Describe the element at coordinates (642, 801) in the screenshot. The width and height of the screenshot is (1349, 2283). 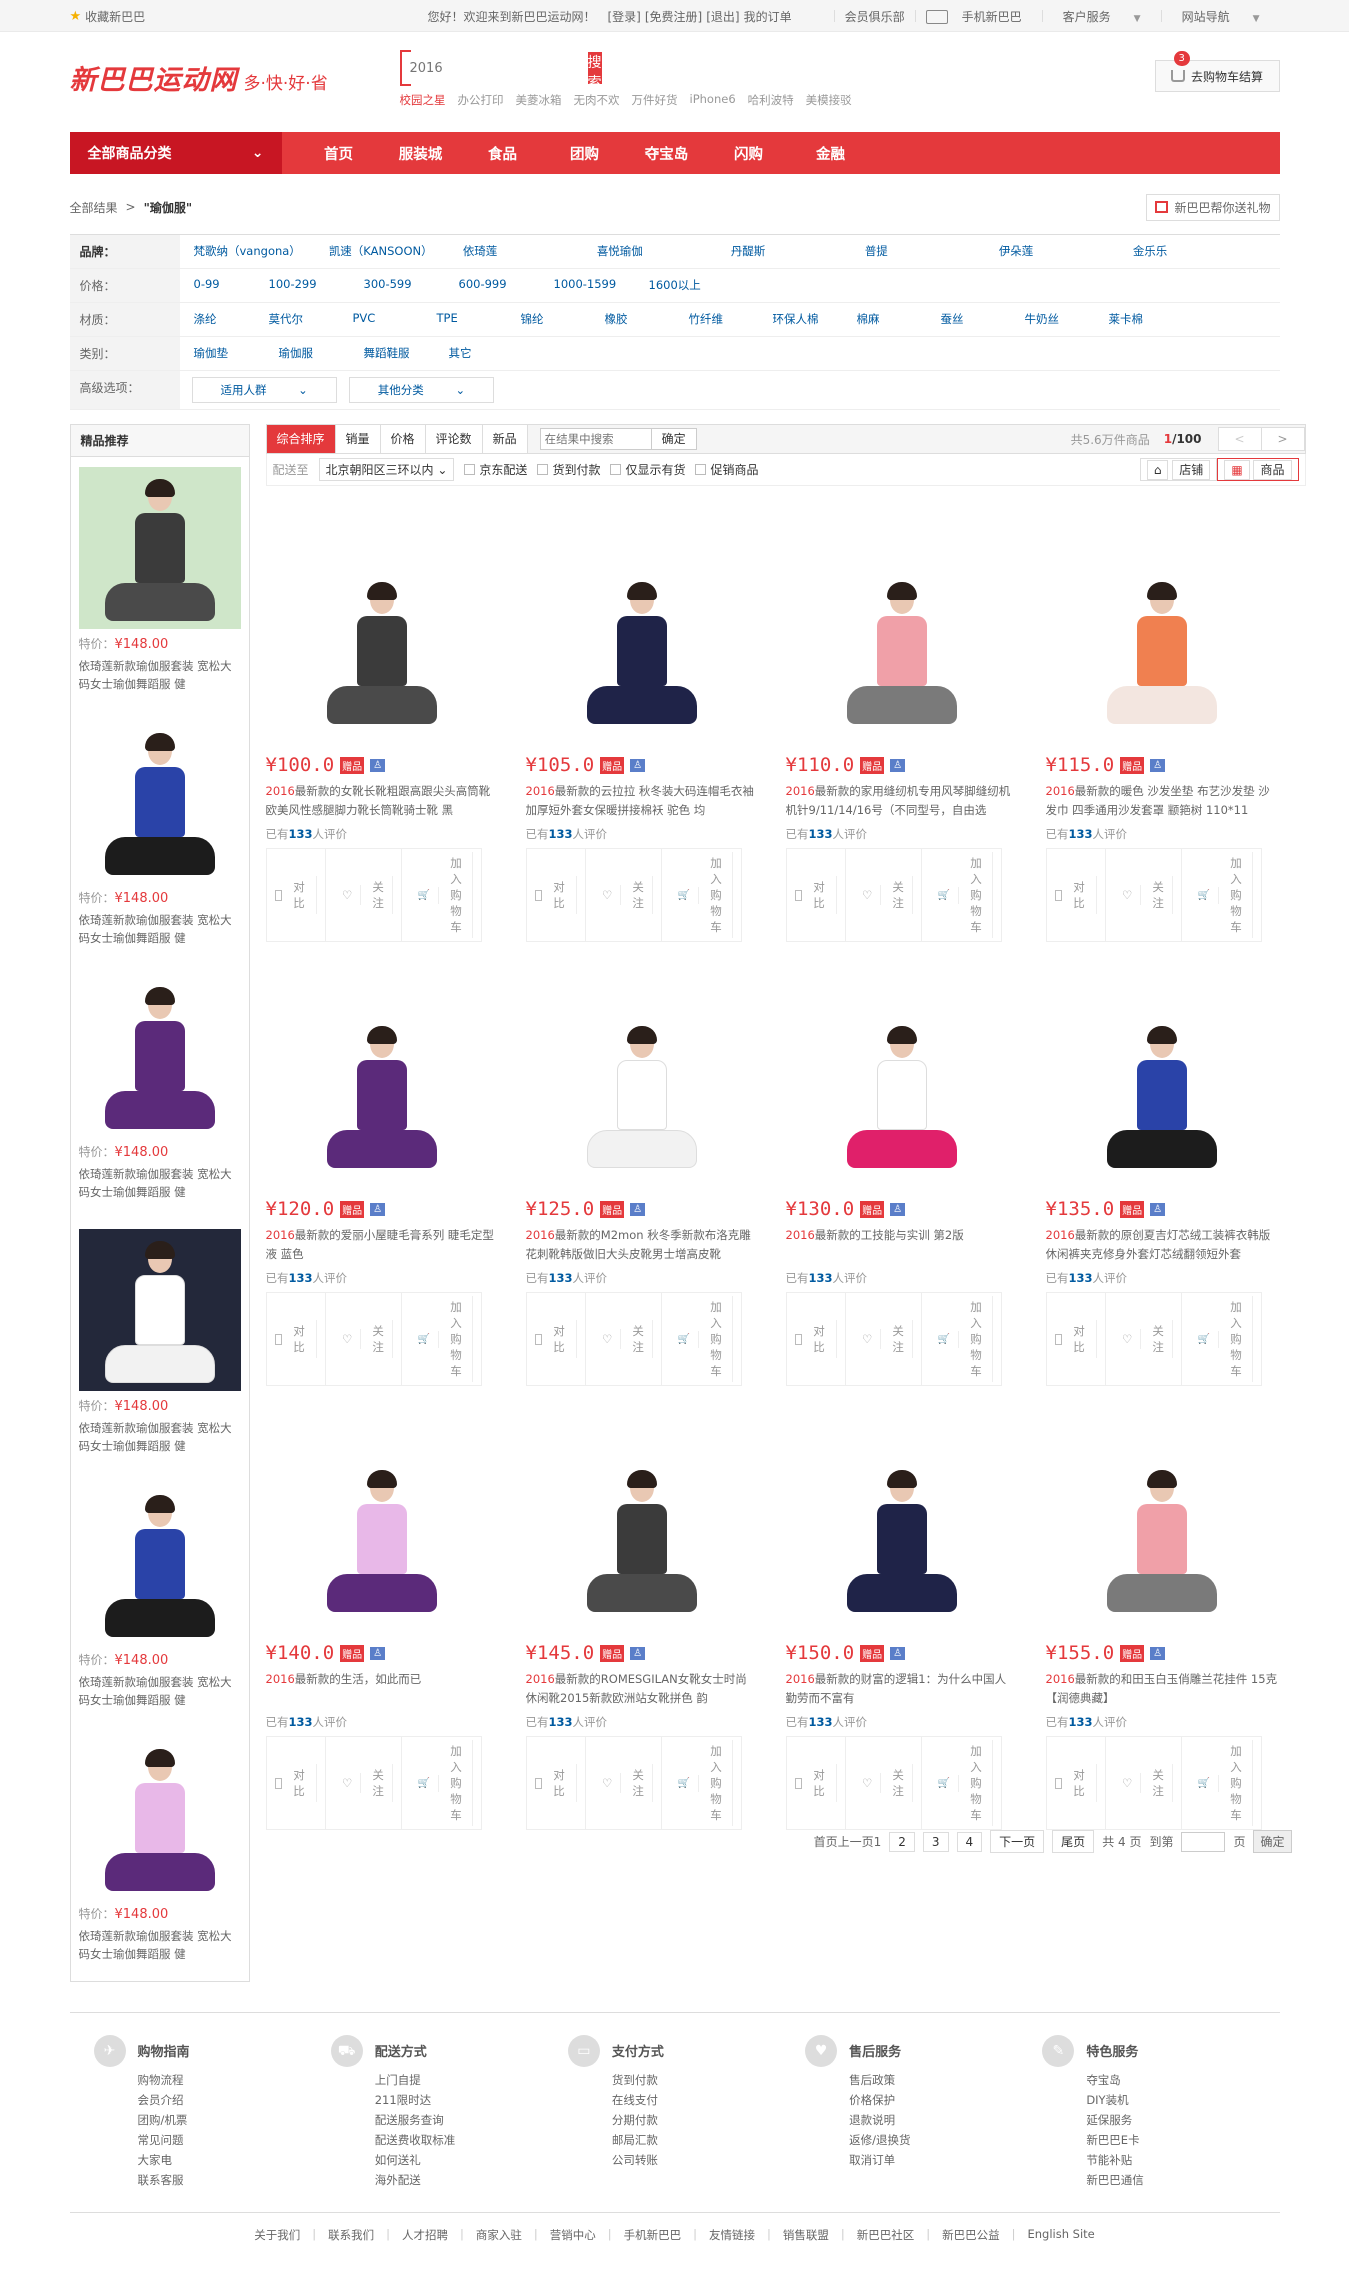
I see `product-title: 2016最新款的云拉拉 秋冬装大码连帽毛衣袖加厚短外套女保暖拼接棉袄 驼色 均` at that location.